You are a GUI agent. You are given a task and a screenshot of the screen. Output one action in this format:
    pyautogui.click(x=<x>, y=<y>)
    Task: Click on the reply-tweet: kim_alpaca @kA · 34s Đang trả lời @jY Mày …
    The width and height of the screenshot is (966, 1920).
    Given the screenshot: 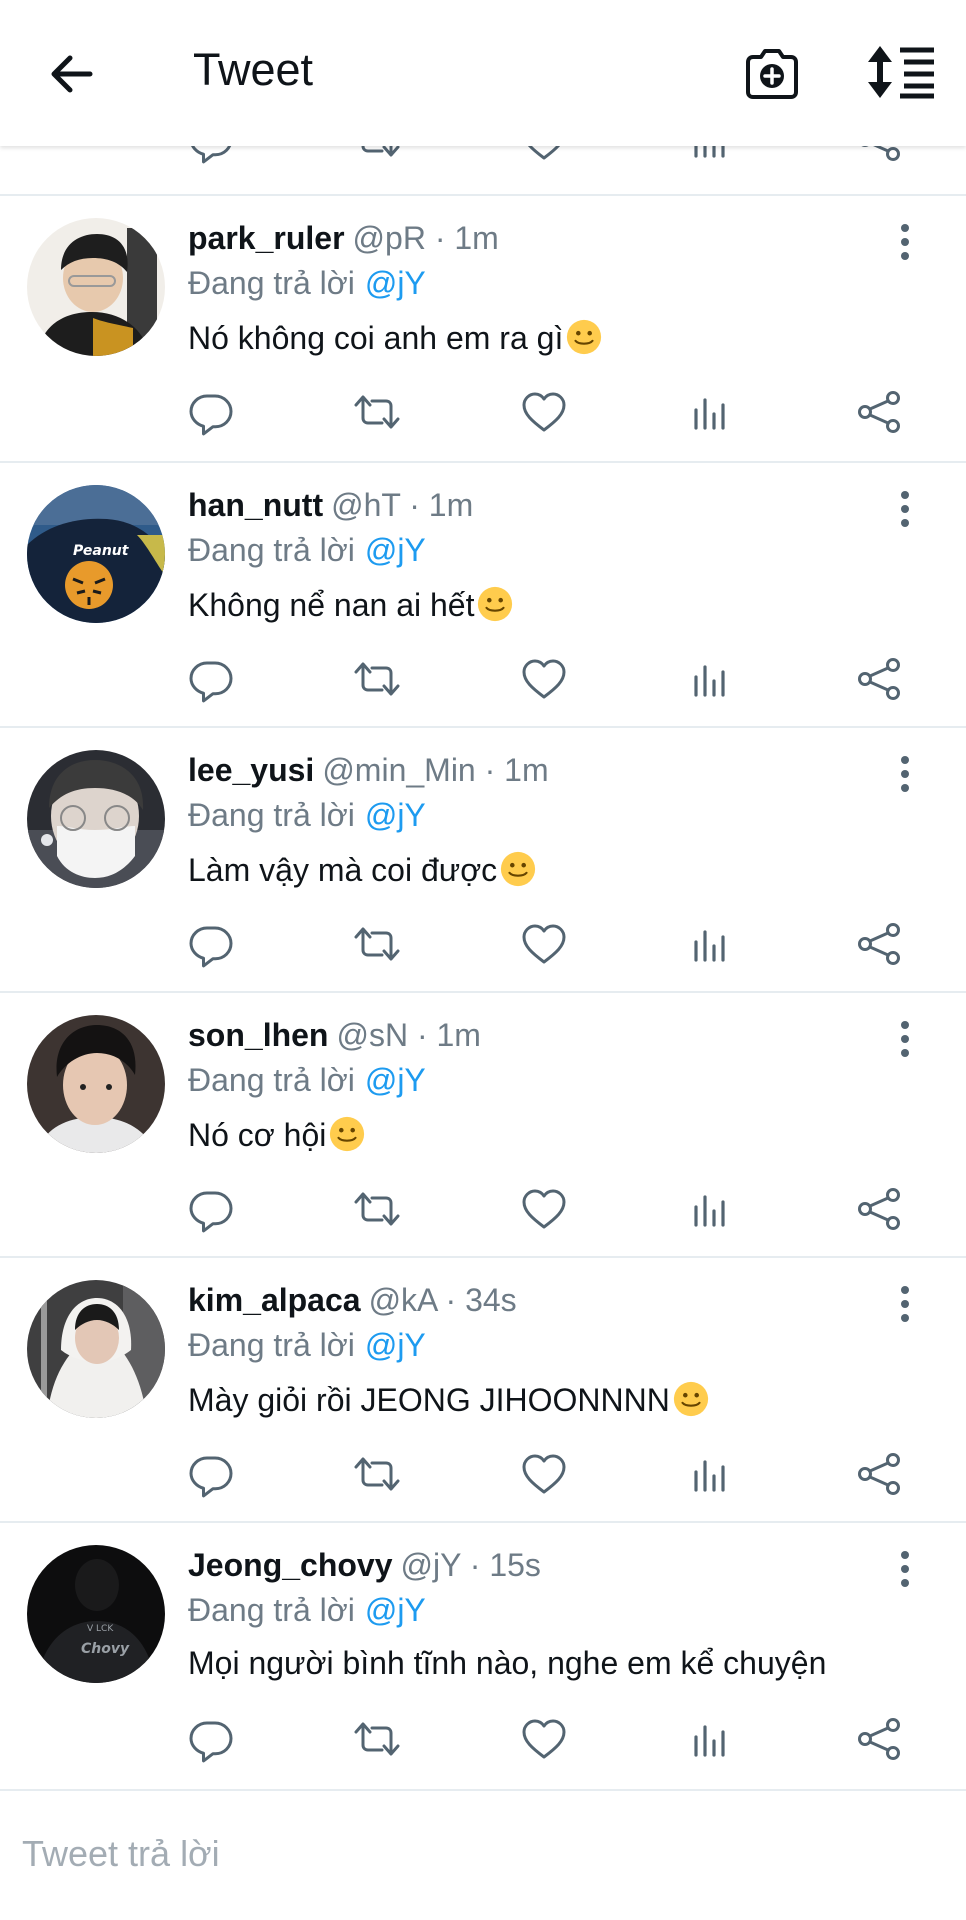 What is the action you would take?
    pyautogui.click(x=483, y=1390)
    